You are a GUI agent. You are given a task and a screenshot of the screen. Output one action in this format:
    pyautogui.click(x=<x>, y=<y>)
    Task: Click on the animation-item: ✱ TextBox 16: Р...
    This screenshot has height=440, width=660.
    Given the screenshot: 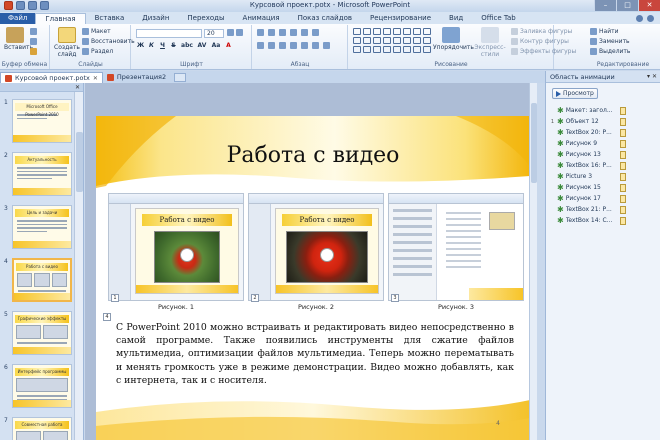 What is the action you would take?
    pyautogui.click(x=604, y=165)
    